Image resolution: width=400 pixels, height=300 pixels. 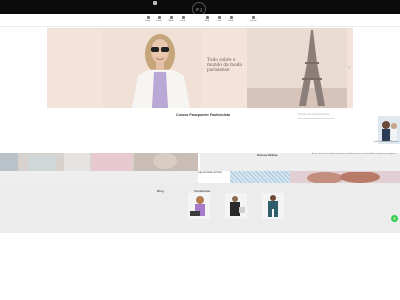 I want to click on search-input: Procure por programa/curso, so click(x=316, y=115).